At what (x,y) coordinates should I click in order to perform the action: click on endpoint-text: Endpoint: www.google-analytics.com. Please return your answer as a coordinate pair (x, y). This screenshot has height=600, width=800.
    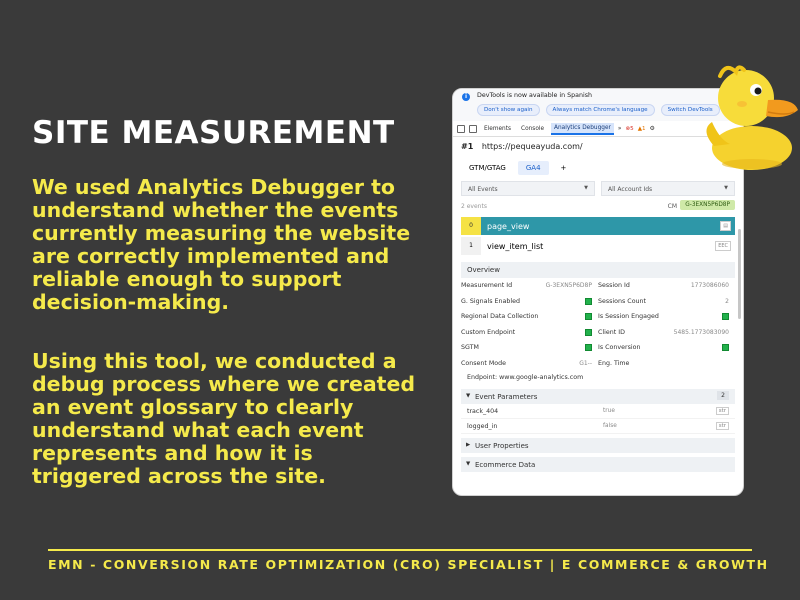
    Looking at the image, I should click on (525, 377).